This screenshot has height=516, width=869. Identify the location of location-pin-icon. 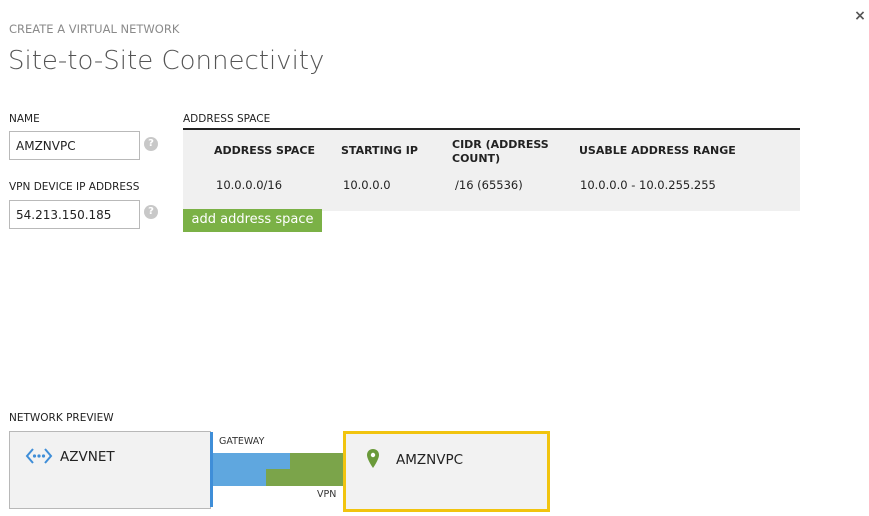
(373, 458).